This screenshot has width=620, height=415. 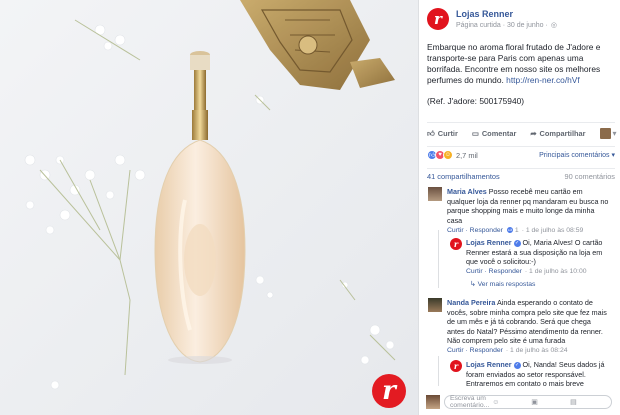 I want to click on user-avatar, so click(x=605, y=133).